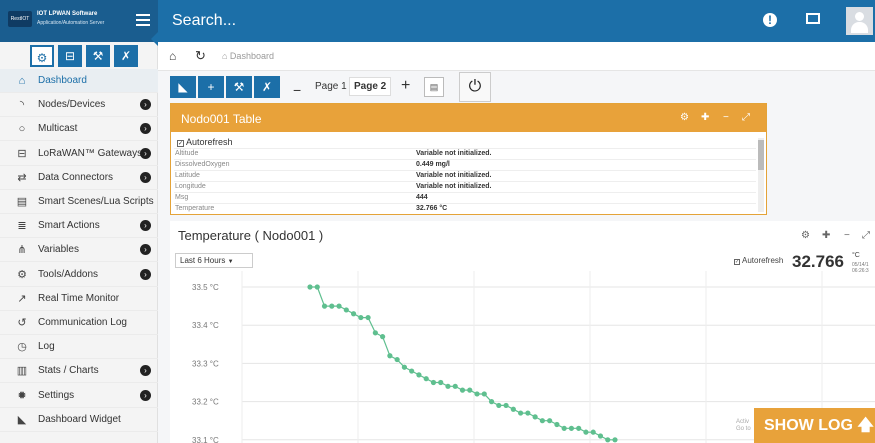  Describe the element at coordinates (405, 86) in the screenshot. I see `add-page-button: +` at that location.